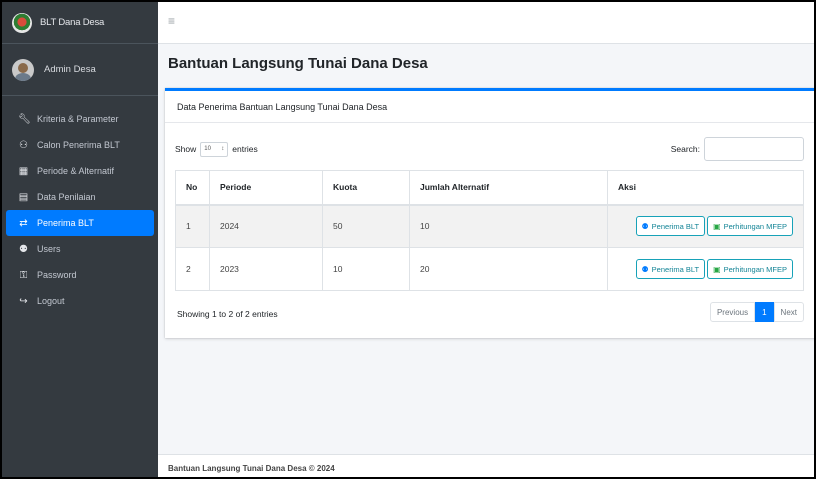 The height and width of the screenshot is (479, 816). I want to click on sidebar-item-label: Password, so click(57, 275).